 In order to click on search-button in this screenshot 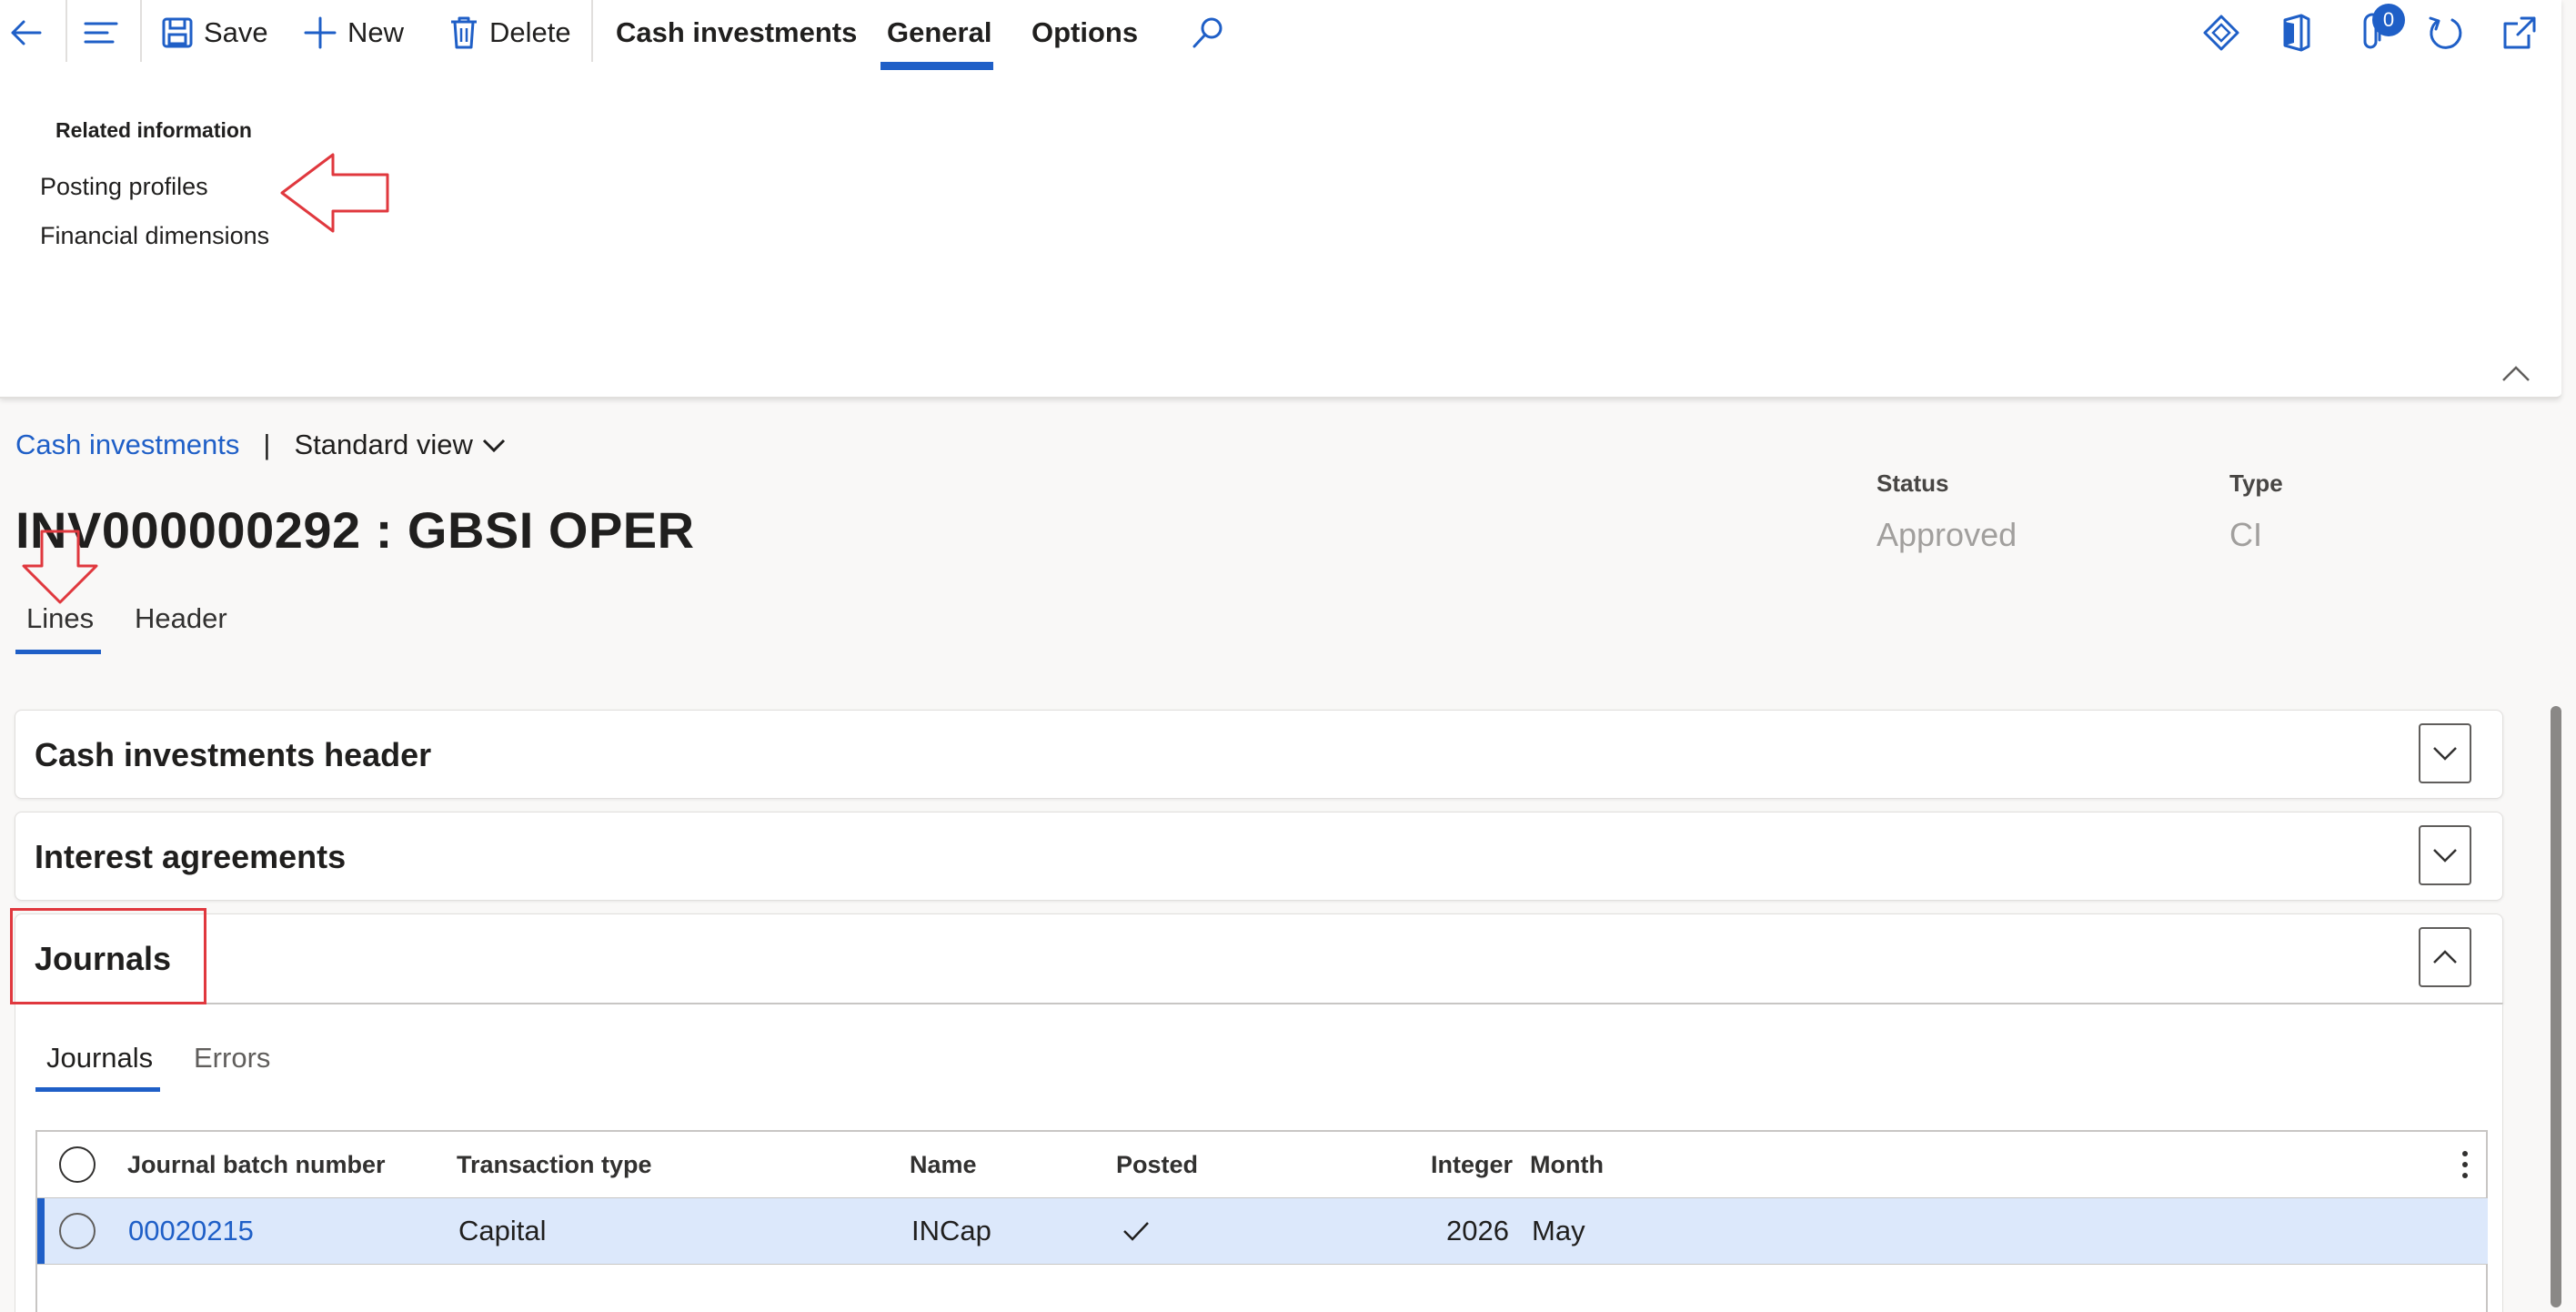, I will do `click(1208, 33)`.